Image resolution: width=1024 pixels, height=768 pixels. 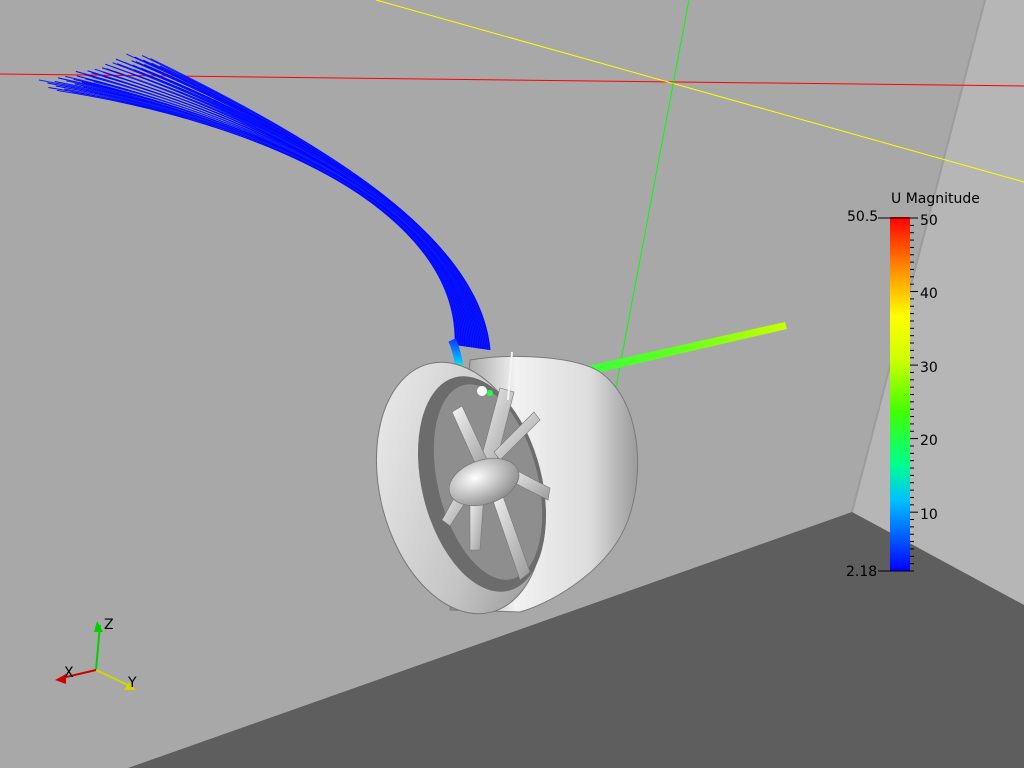 I want to click on seed-point, so click(x=482, y=391).